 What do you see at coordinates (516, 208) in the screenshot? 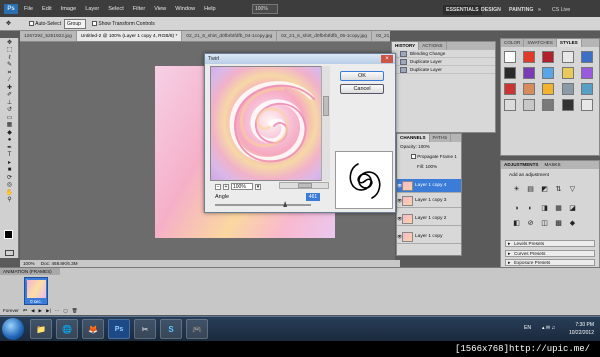
I see `adjustment-type-icon: ◑` at bounding box center [516, 208].